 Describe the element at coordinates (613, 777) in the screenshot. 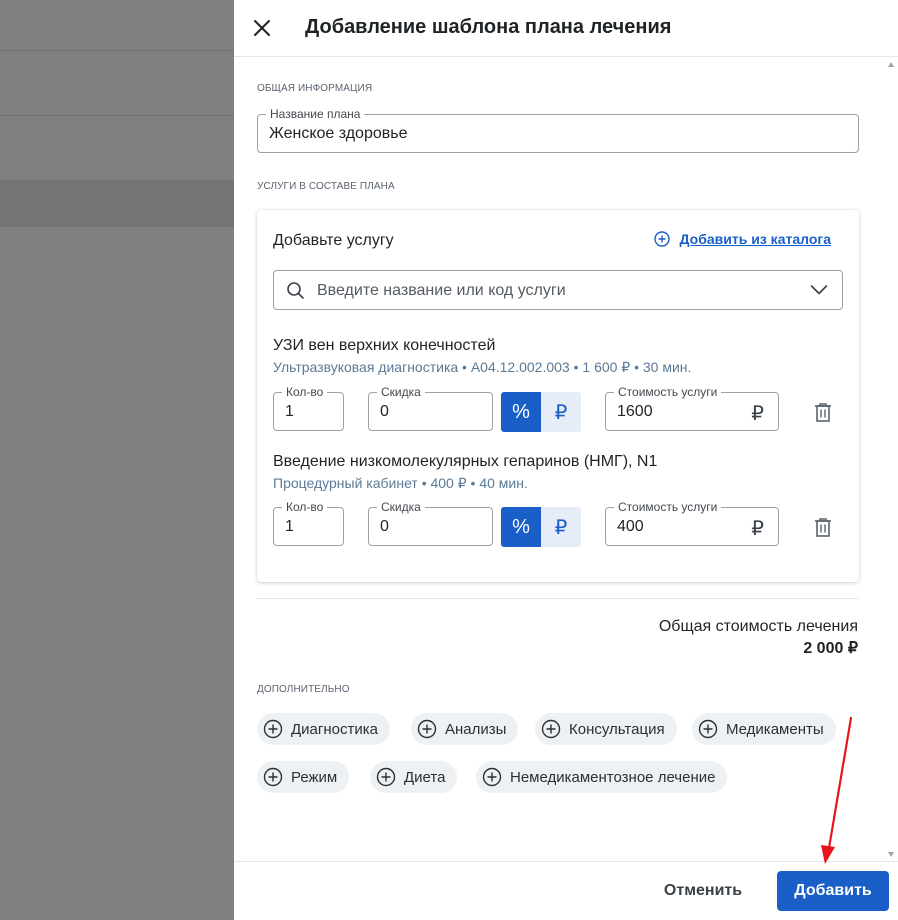

I see `chip-label: Немедикаментозное лечение` at that location.